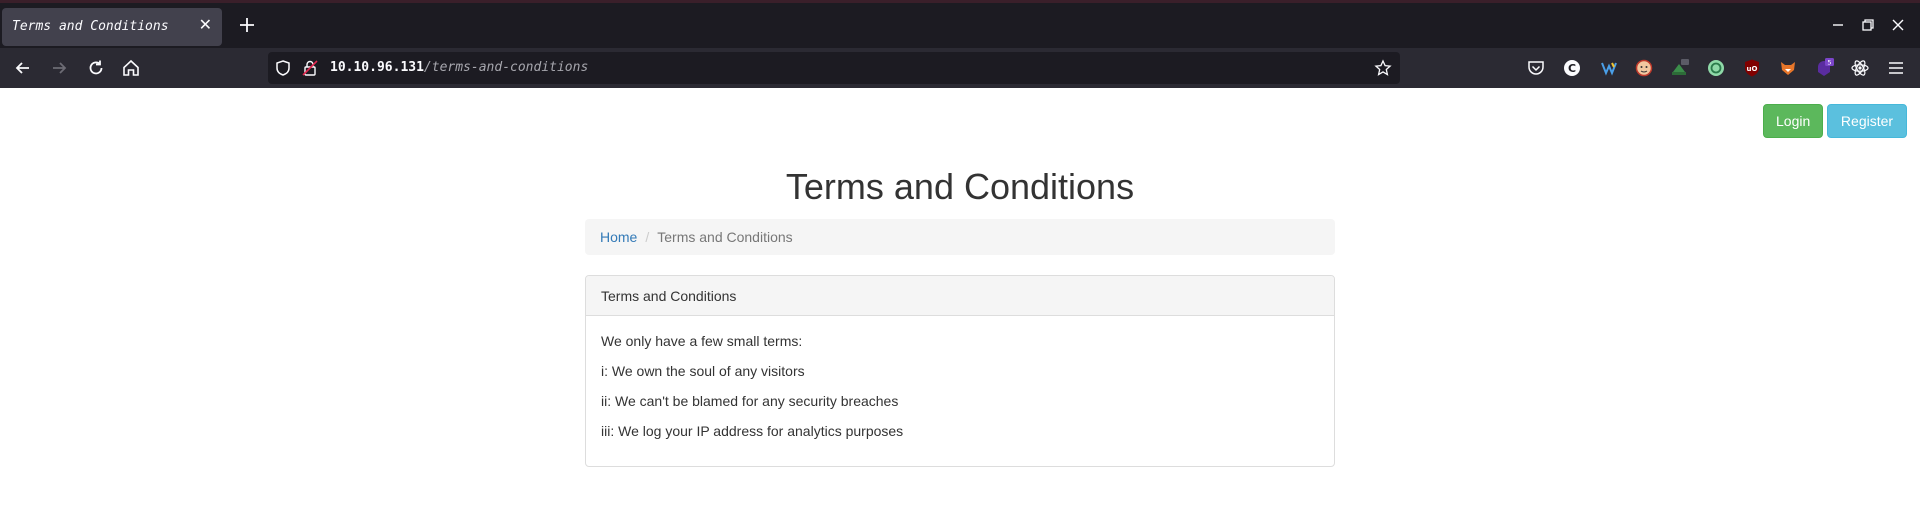  What do you see at coordinates (960, 24) in the screenshot?
I see `tab-bar: Terms and Conditions ✕` at bounding box center [960, 24].